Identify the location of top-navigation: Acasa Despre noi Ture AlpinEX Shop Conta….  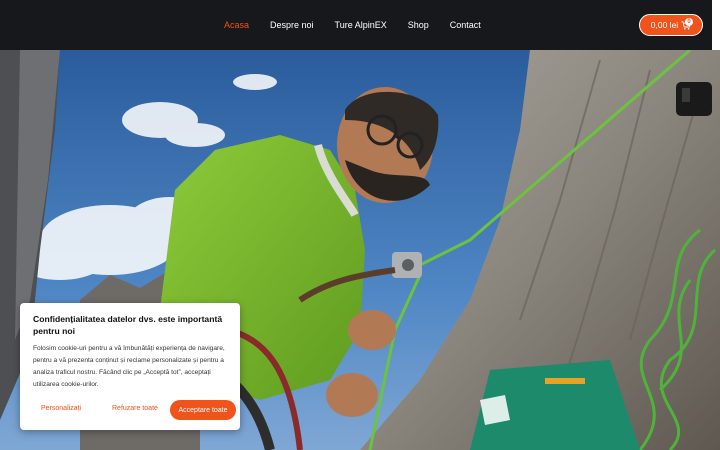
(356, 25).